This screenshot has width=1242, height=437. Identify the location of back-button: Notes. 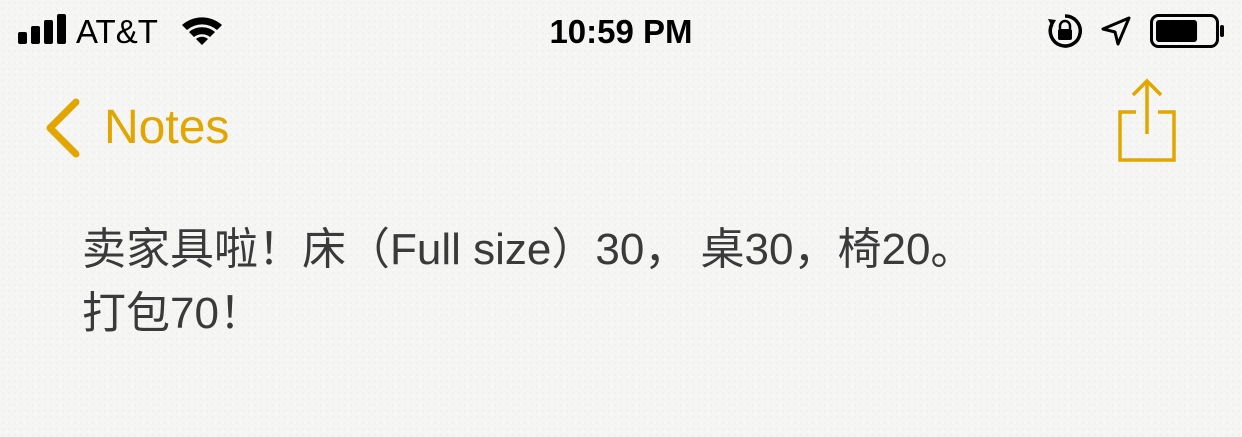
(134, 128).